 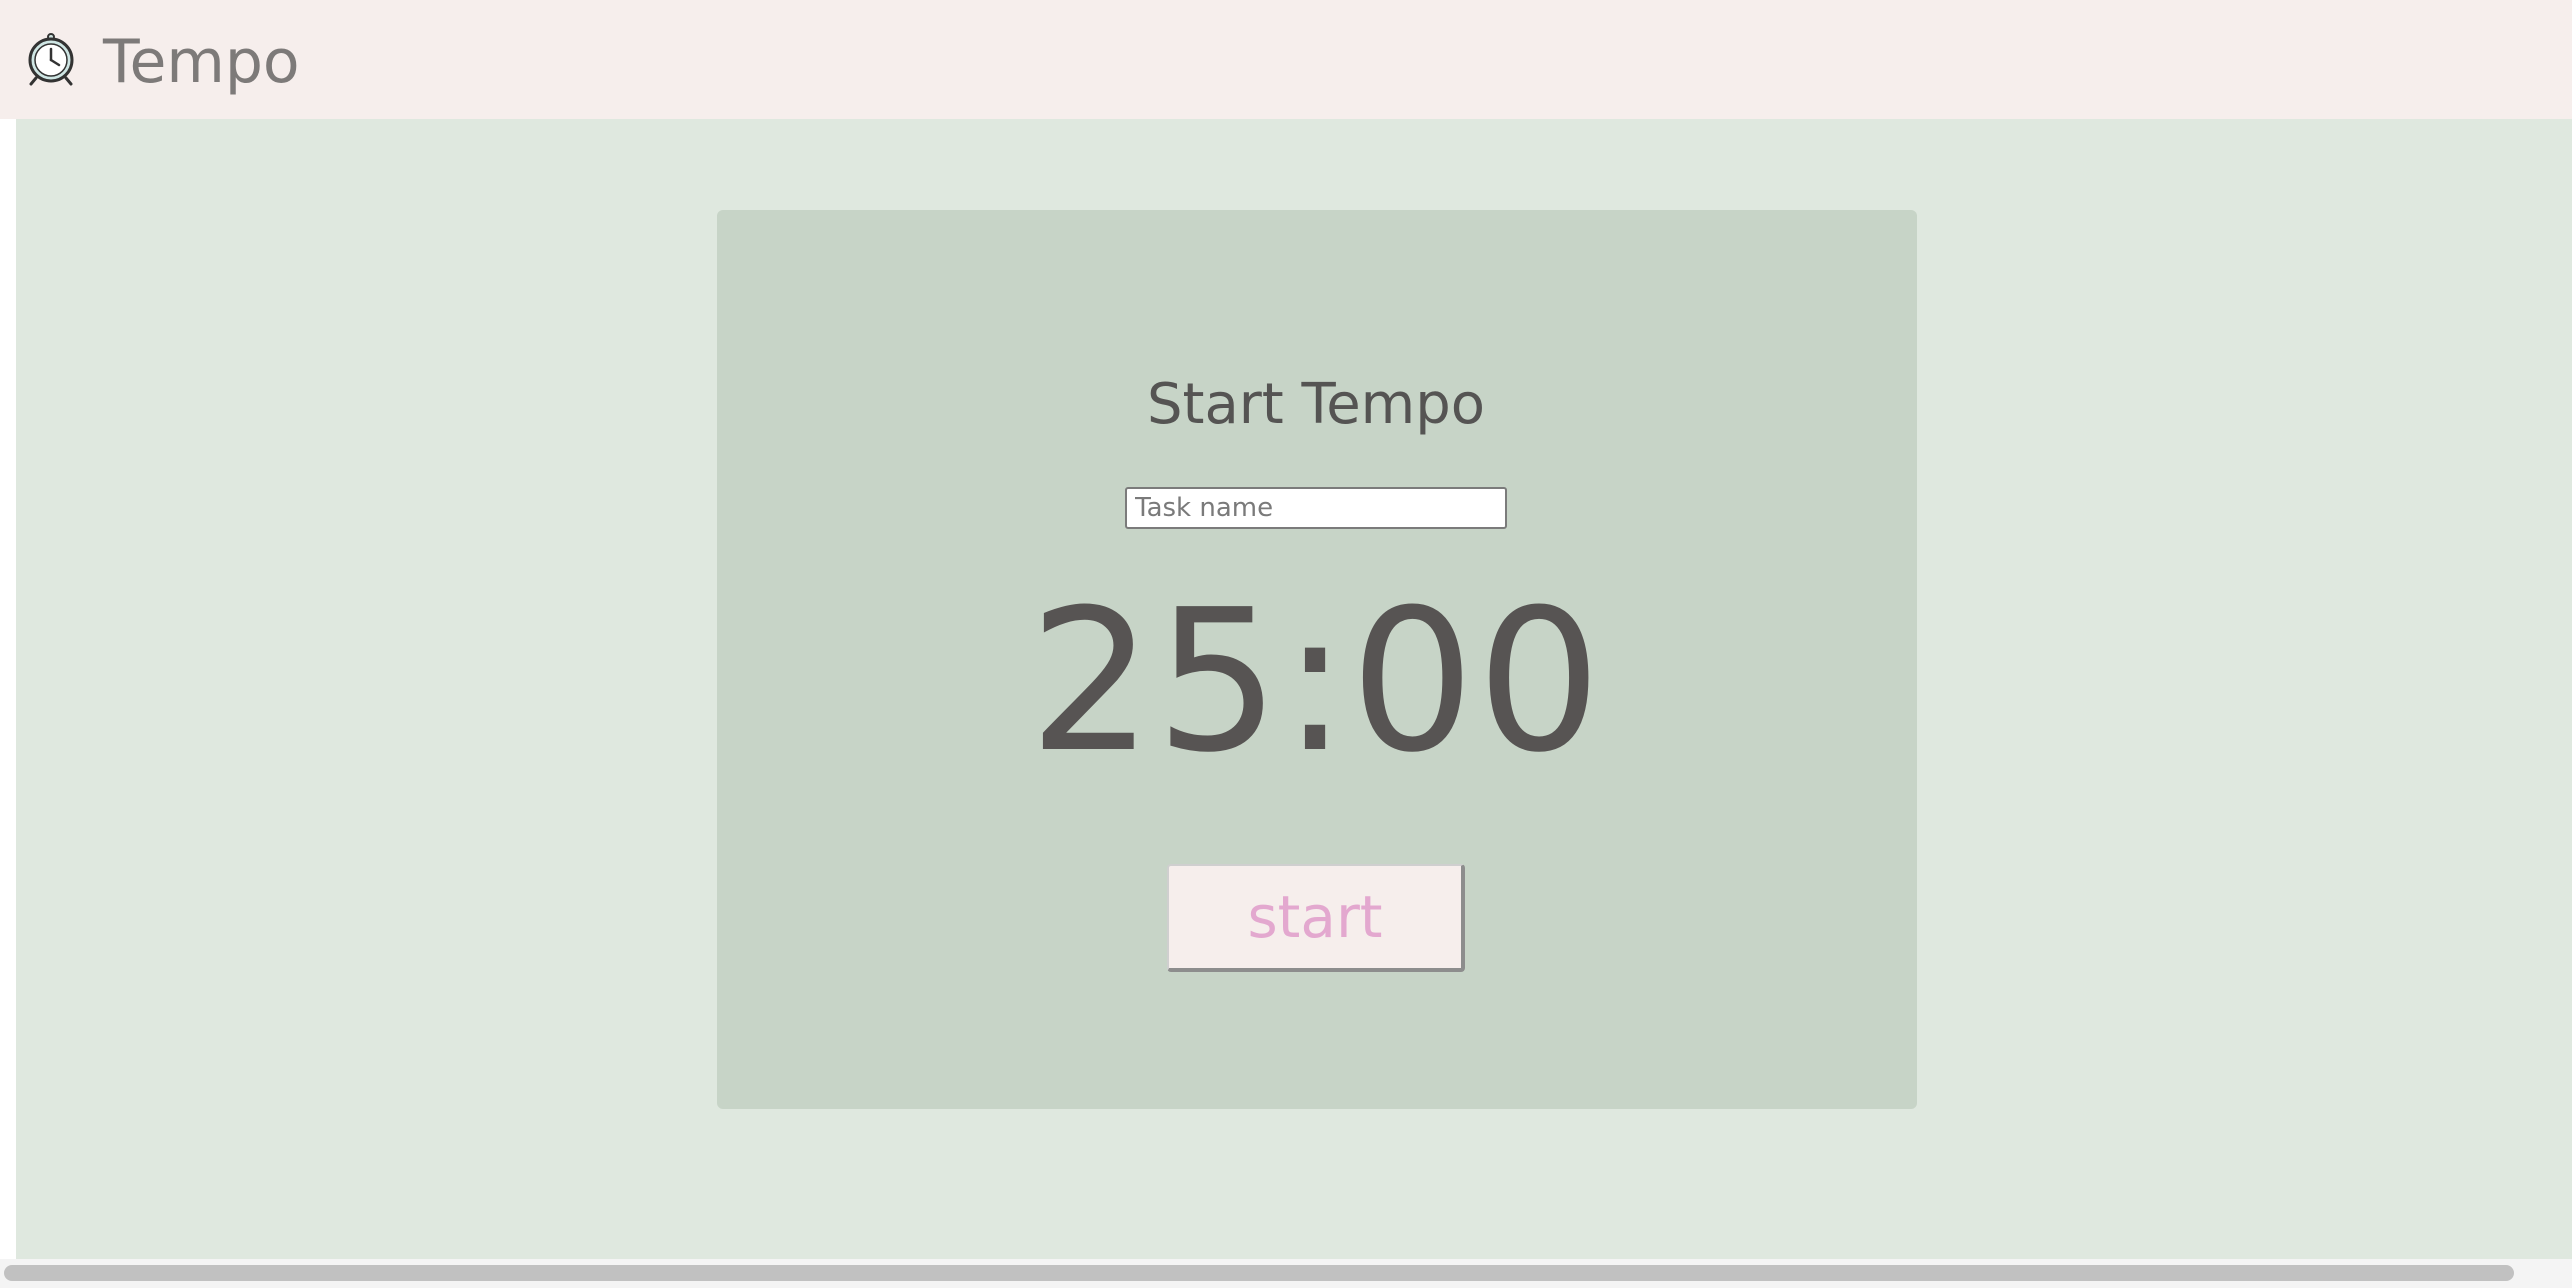 What do you see at coordinates (1286, 59) in the screenshot?
I see `app-header: Tempo` at bounding box center [1286, 59].